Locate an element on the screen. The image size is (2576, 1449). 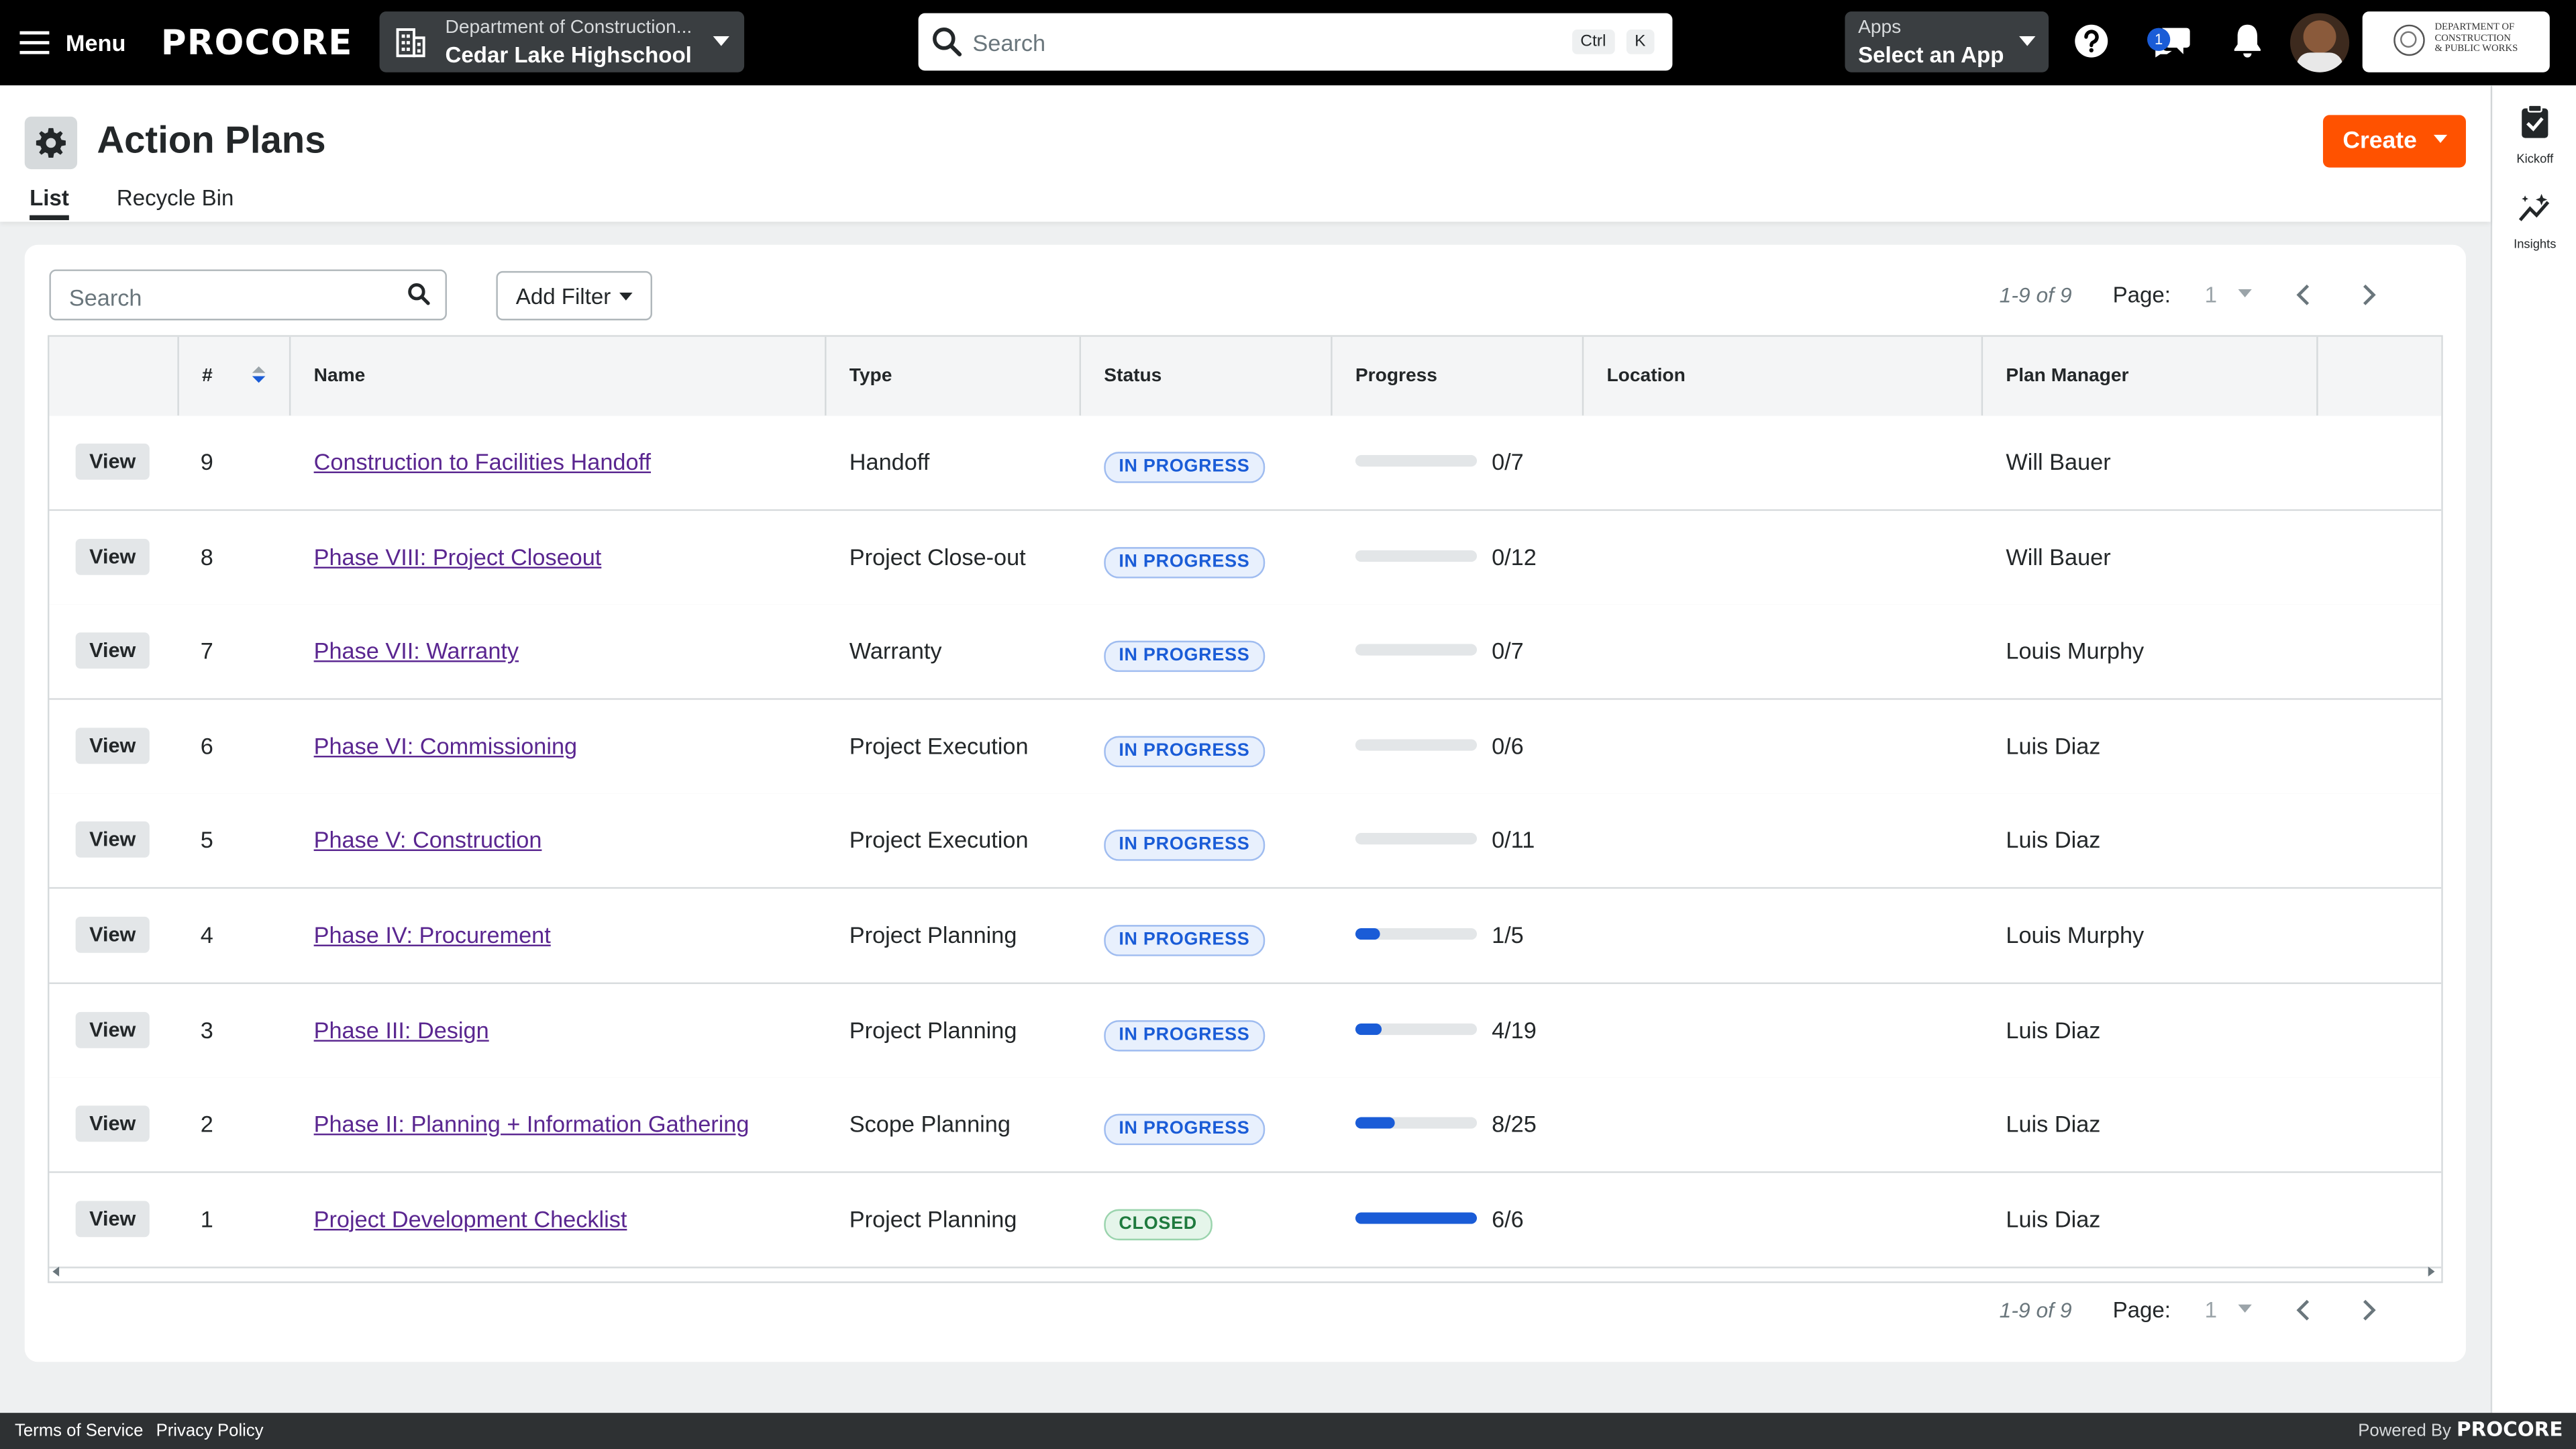
status-badge: IN PROGRESS is located at coordinates (1184, 1035).